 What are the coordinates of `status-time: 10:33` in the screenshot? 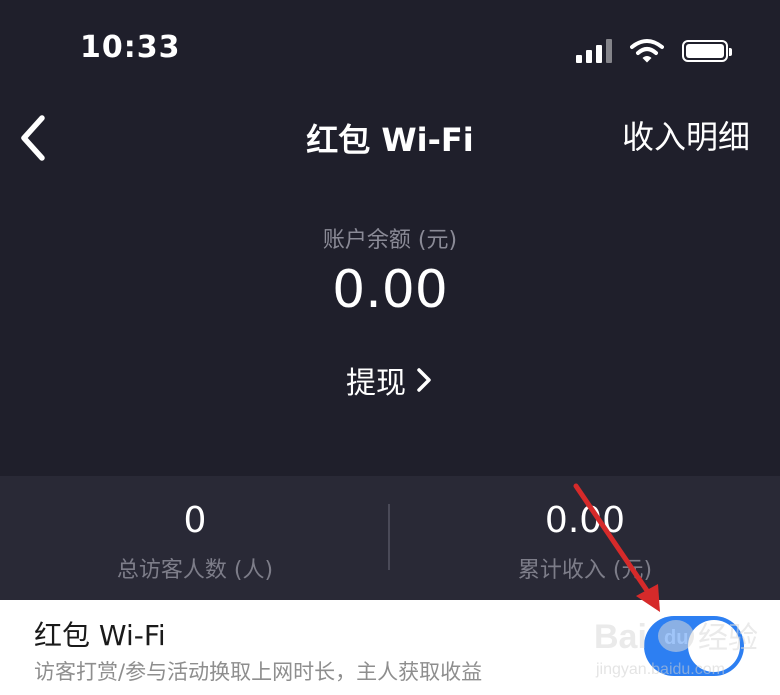 It's located at (130, 47).